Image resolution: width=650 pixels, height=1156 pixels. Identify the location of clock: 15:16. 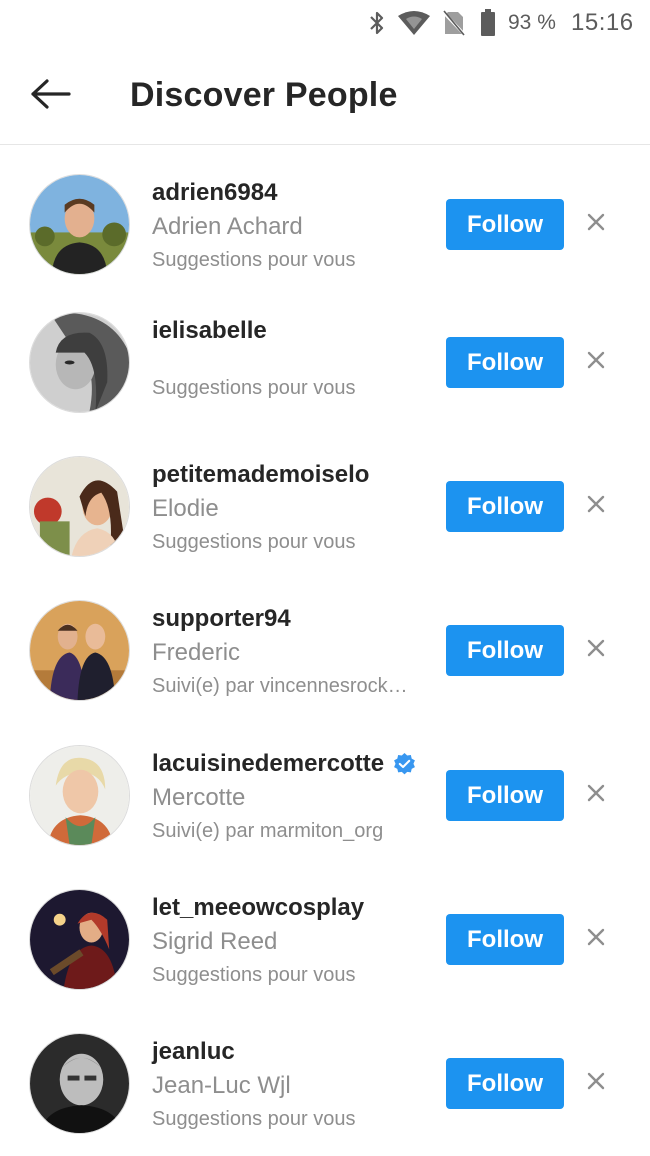
(602, 22).